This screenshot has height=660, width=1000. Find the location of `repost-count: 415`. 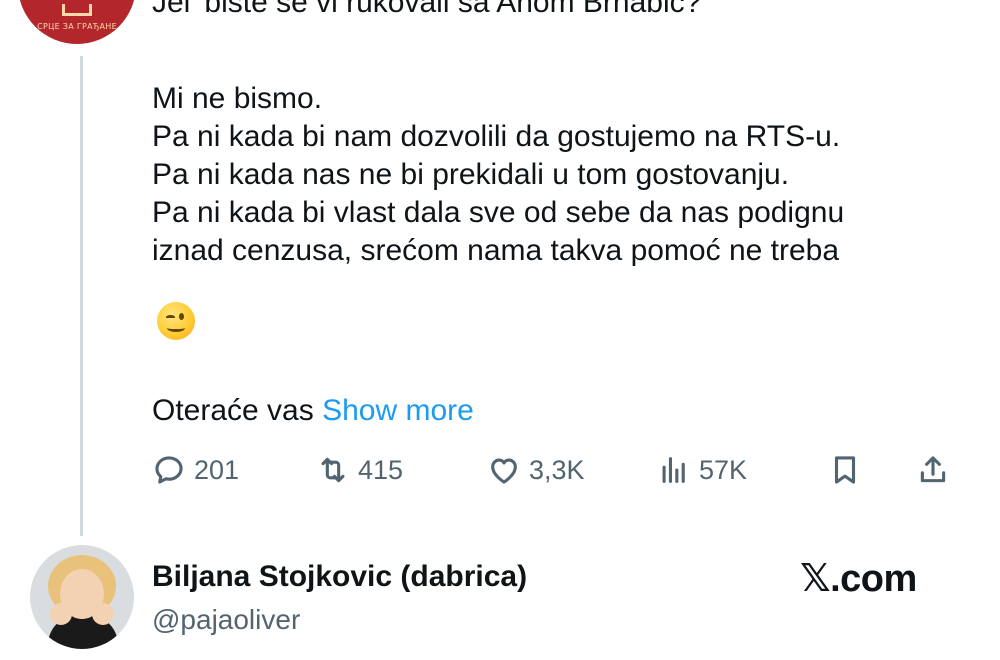

repost-count: 415 is located at coordinates (381, 469).